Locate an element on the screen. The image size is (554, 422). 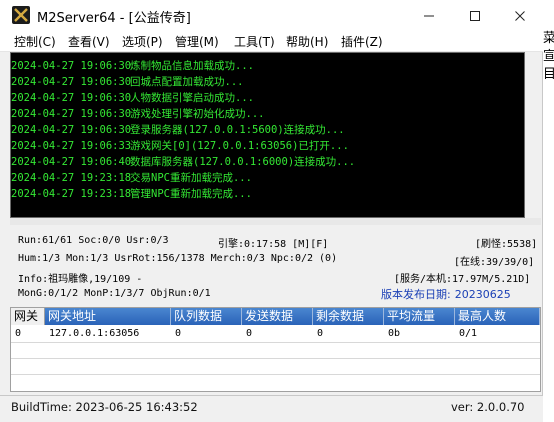
maximize-button is located at coordinates (475, 15).